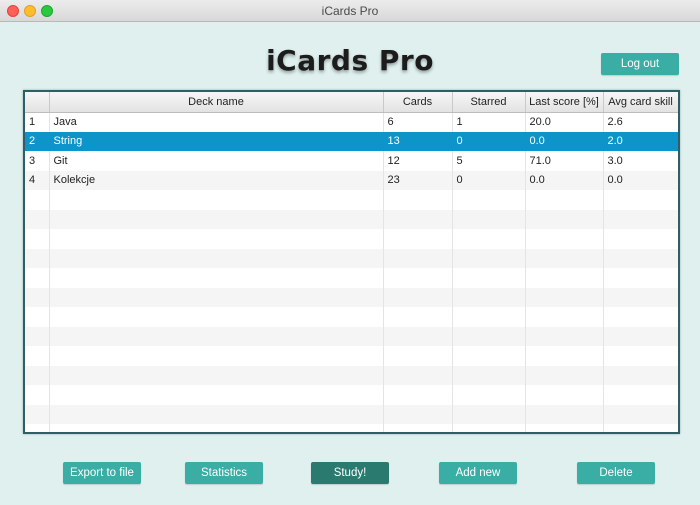 This screenshot has height=505, width=700. I want to click on window-title: iCards Pro, so click(350, 11).